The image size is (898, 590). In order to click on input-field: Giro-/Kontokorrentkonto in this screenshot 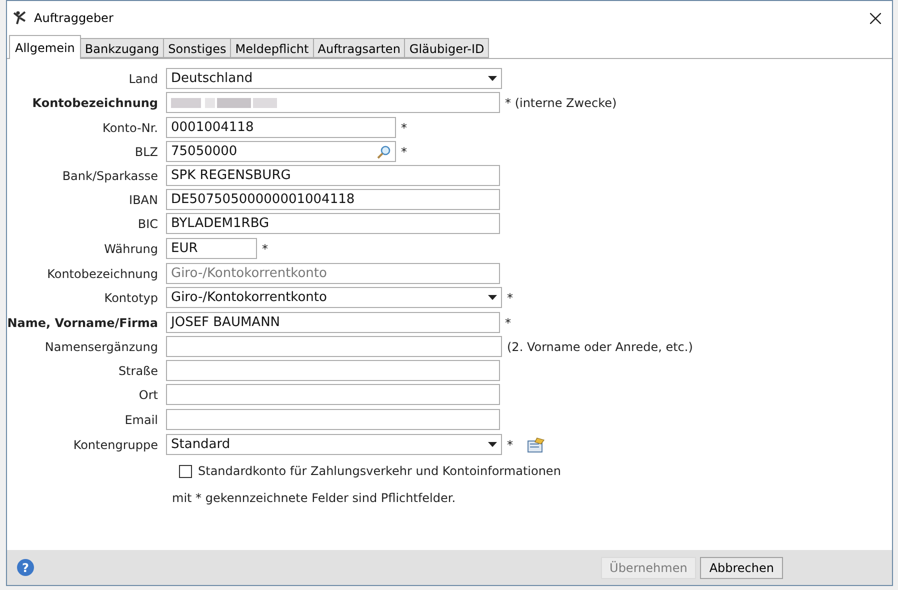, I will do `click(333, 273)`.